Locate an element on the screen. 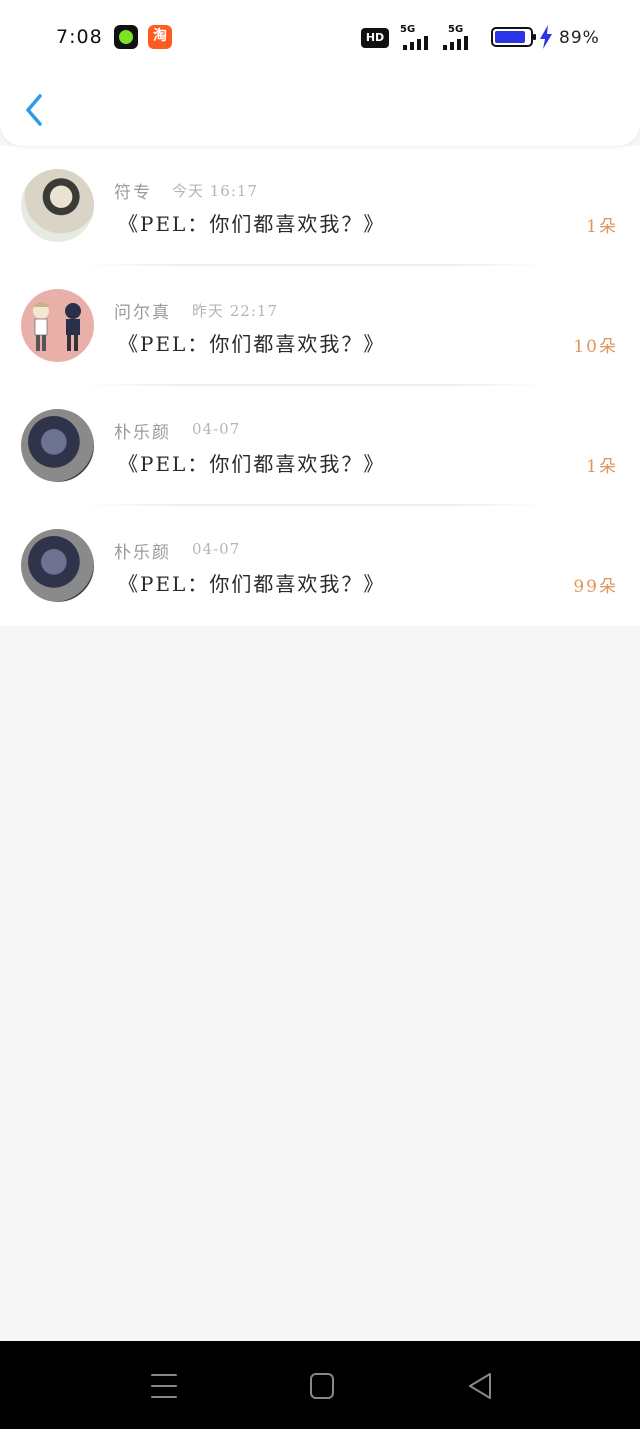  back-triangle-icon is located at coordinates (480, 1386).